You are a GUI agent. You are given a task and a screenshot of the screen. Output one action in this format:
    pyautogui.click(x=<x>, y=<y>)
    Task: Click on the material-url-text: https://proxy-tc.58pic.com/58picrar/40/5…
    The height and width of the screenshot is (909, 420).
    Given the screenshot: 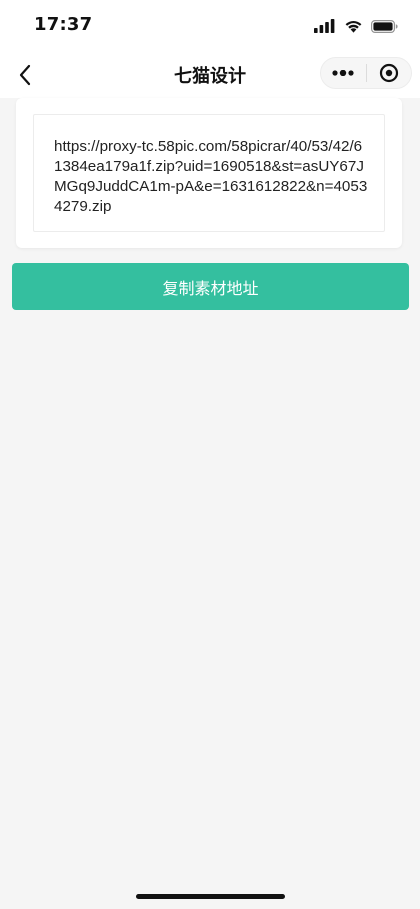 What is the action you would take?
    pyautogui.click(x=209, y=173)
    